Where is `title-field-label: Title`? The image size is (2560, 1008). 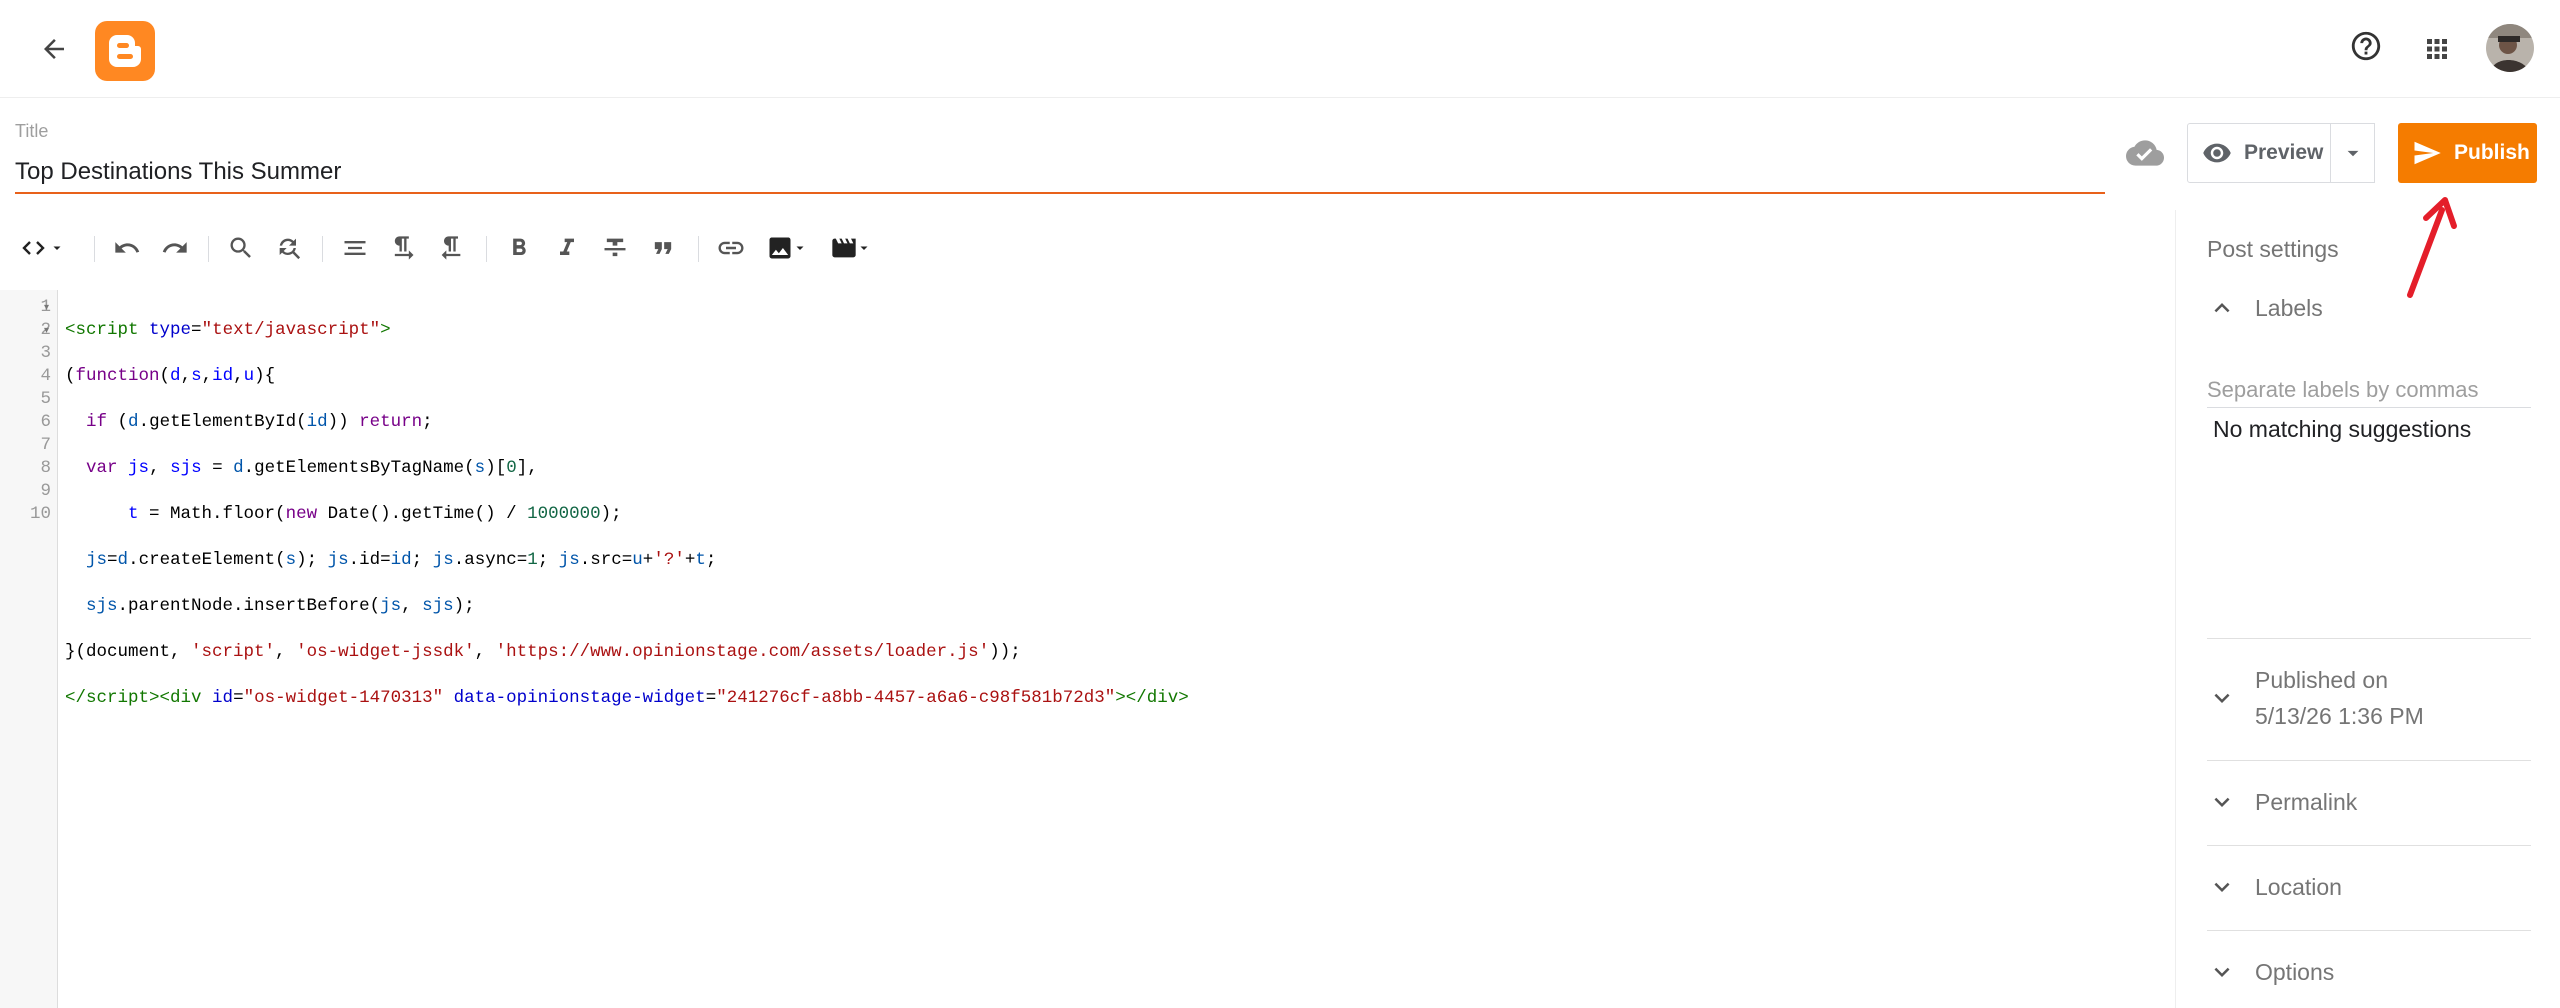
title-field-label: Title is located at coordinates (32, 131).